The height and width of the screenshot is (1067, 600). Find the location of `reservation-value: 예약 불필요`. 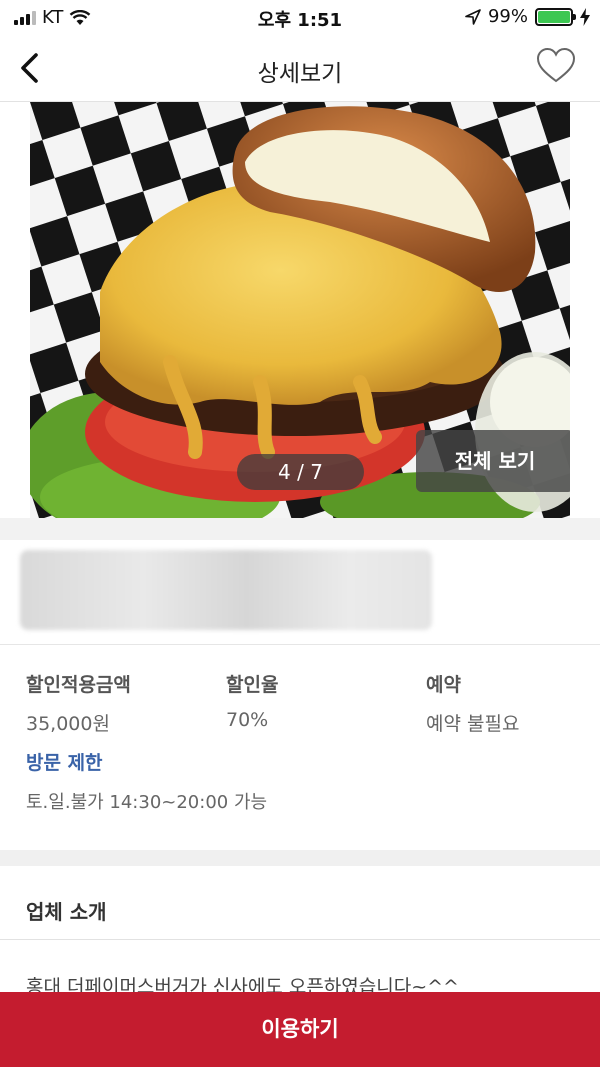

reservation-value: 예약 불필요 is located at coordinates (473, 724).